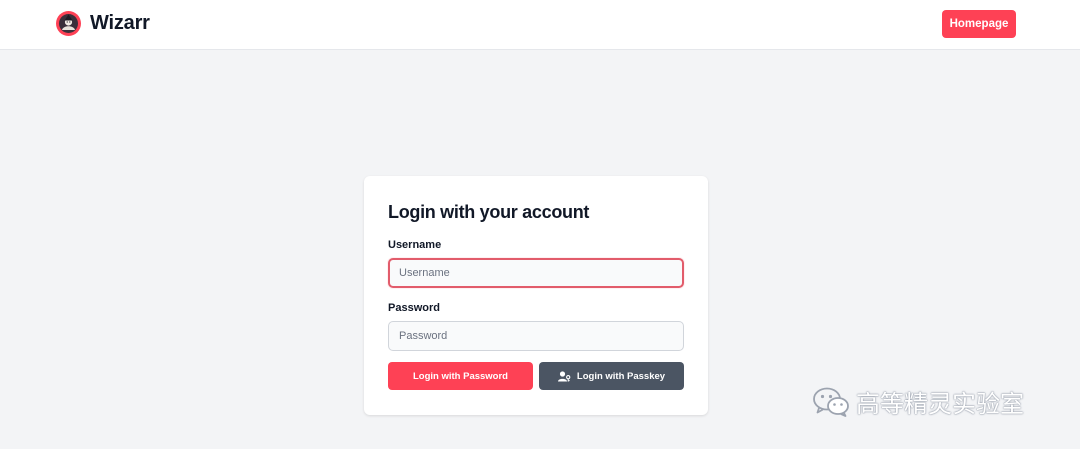 This screenshot has height=449, width=1080. Describe the element at coordinates (621, 376) in the screenshot. I see `login-with-passkey-label: Login with Passkey` at that location.